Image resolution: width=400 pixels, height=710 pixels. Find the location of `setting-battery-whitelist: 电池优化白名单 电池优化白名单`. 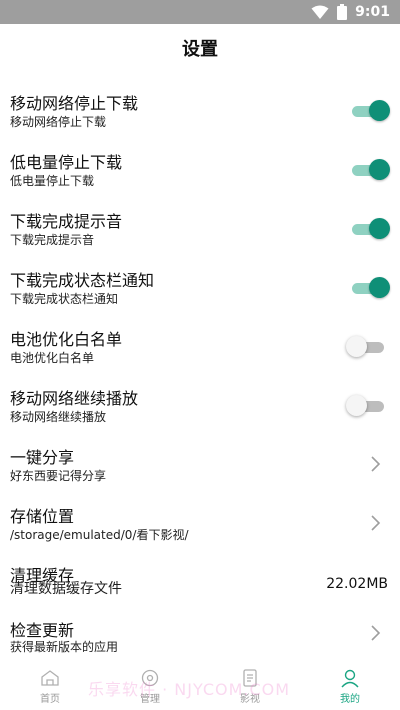

setting-battery-whitelist: 电池优化白名单 电池优化白名单 is located at coordinates (200, 345).